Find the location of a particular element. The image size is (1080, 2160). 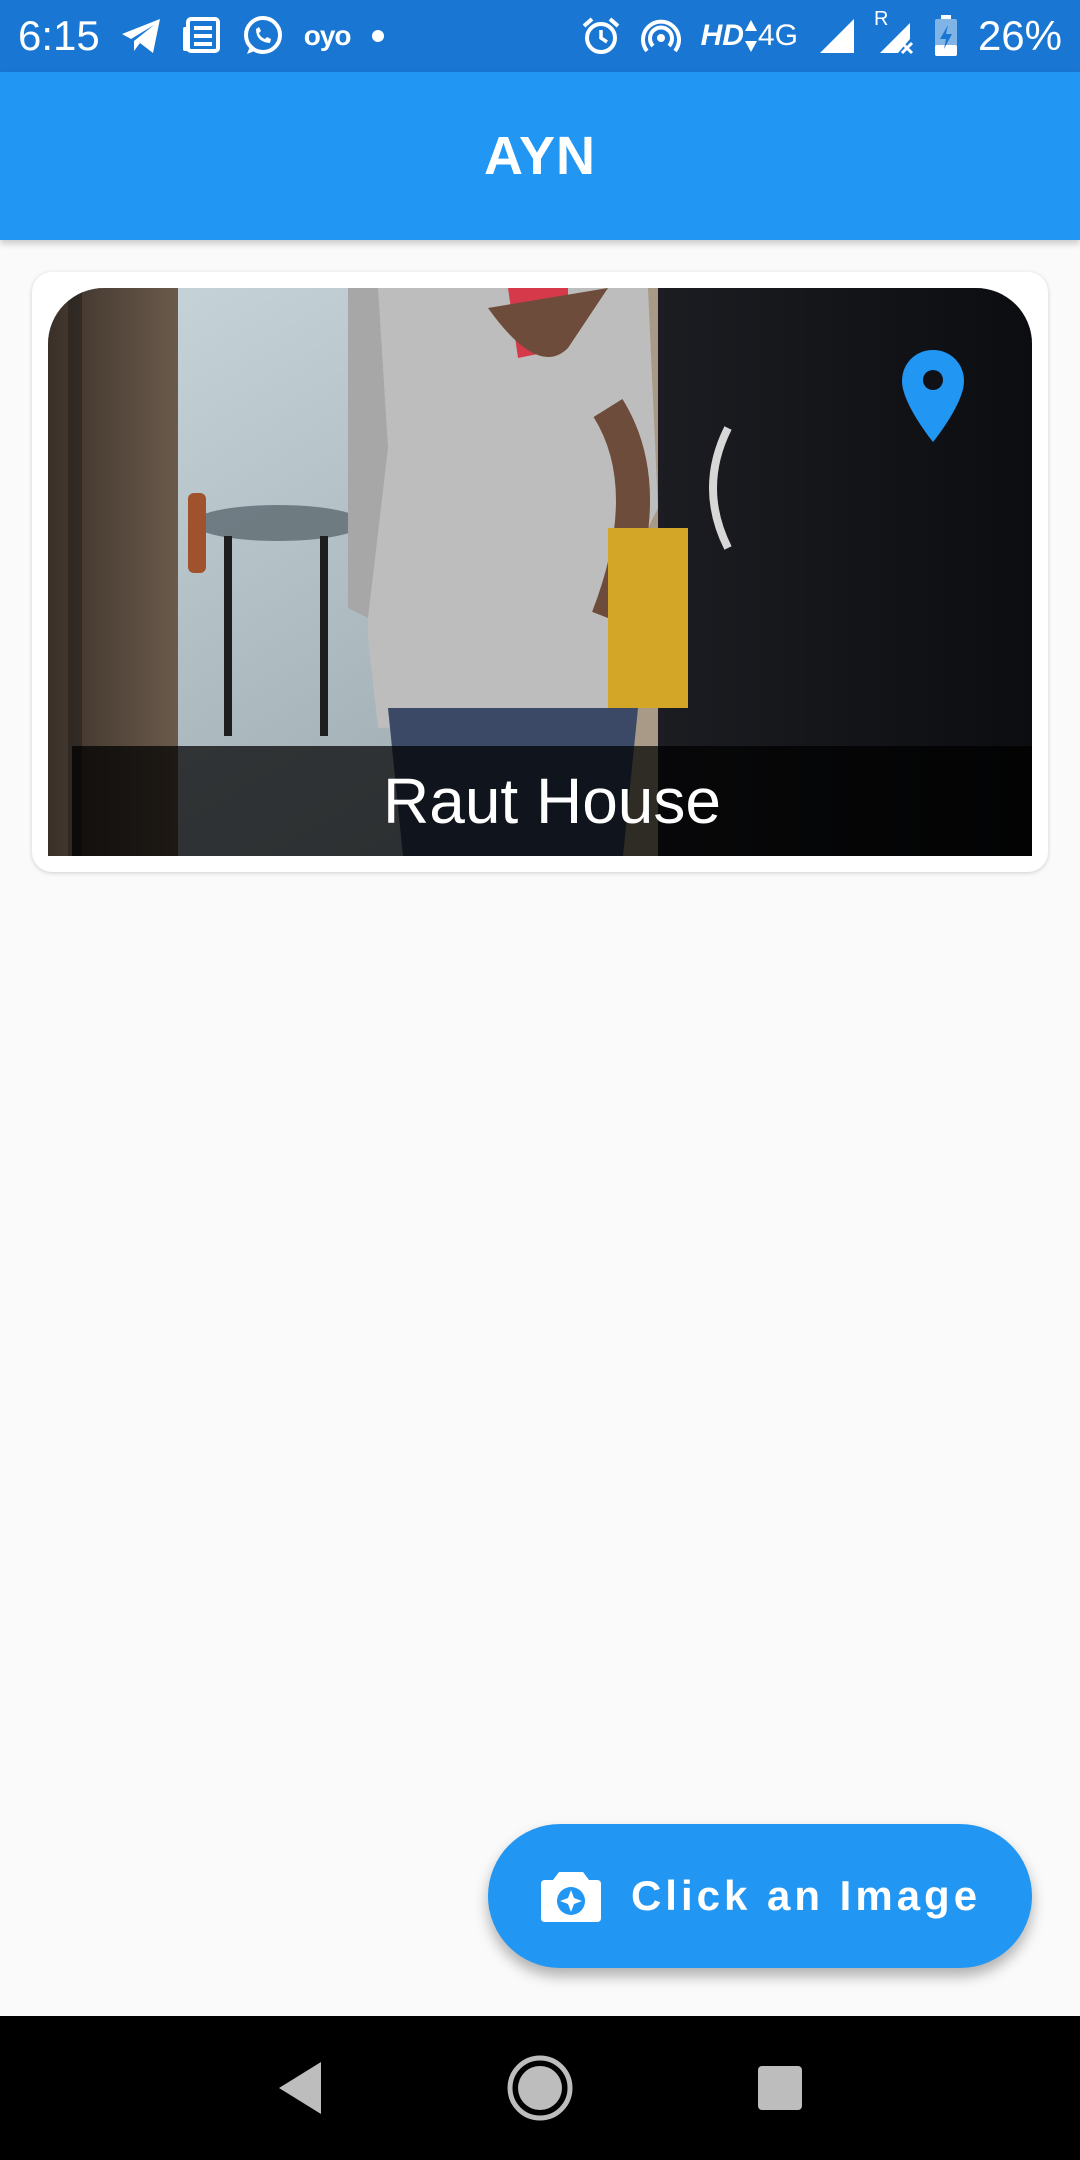

dot-icon is located at coordinates (378, 36).